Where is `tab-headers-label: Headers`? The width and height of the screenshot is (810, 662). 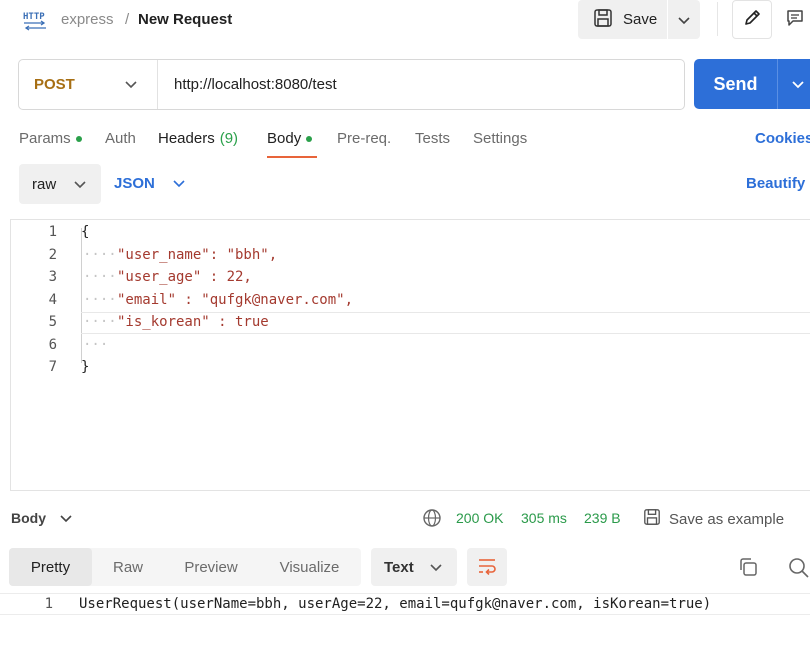
tab-headers-label: Headers is located at coordinates (186, 138).